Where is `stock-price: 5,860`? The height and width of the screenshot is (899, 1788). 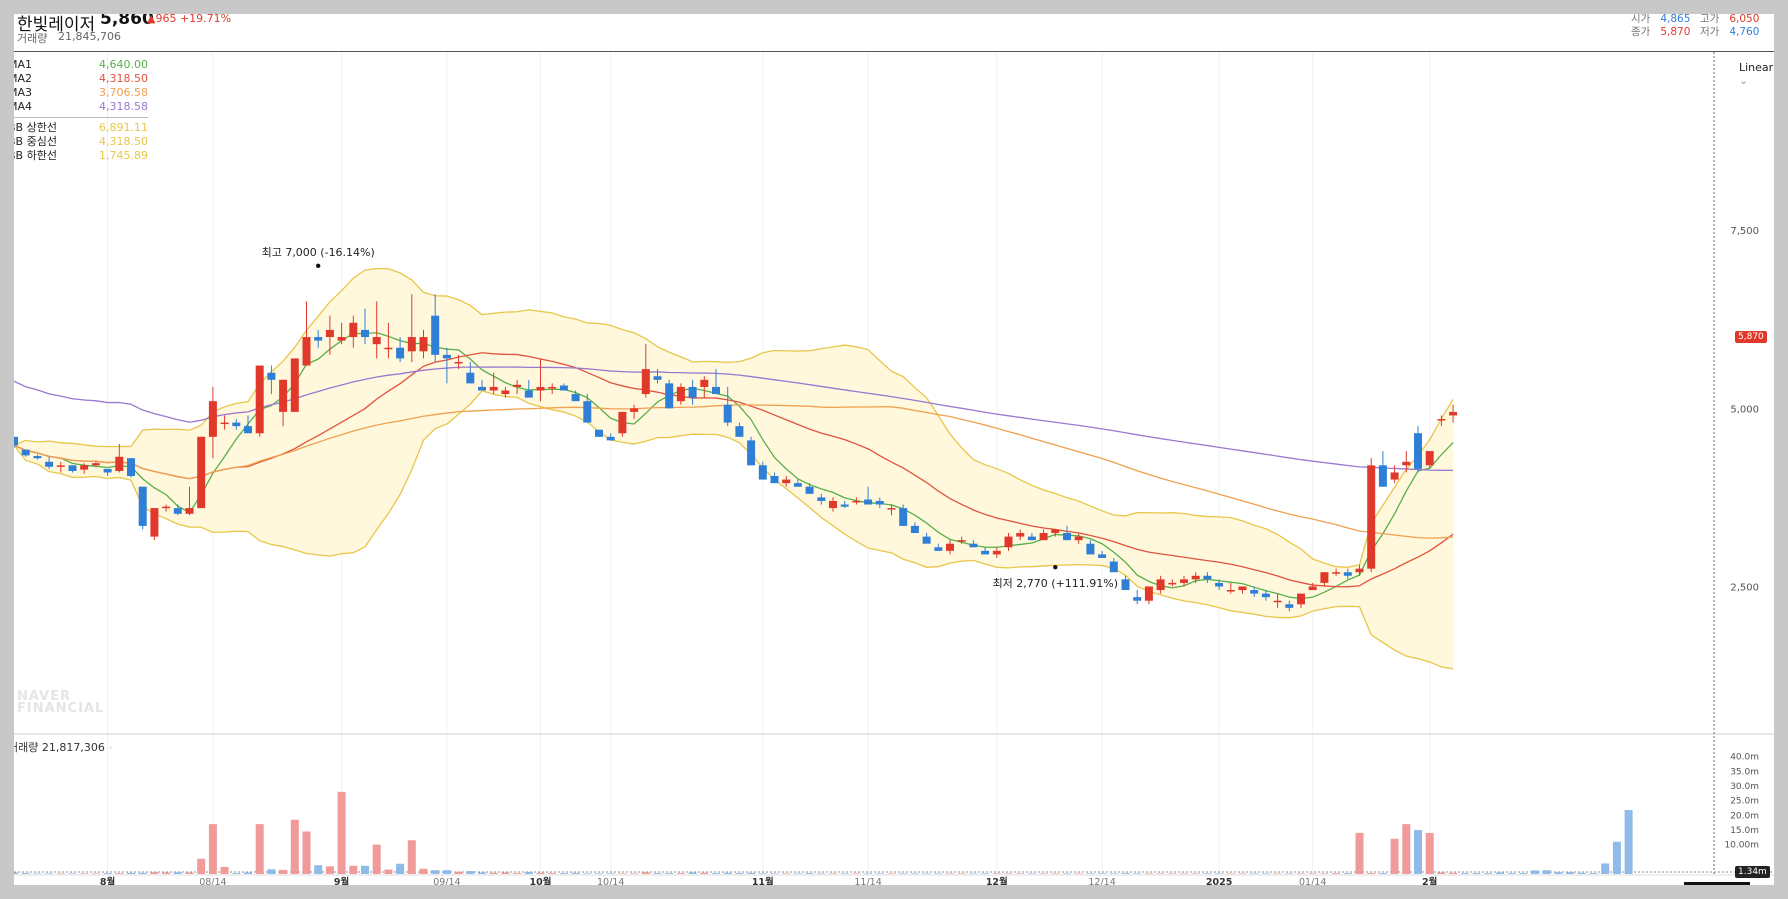
stock-price: 5,860 is located at coordinates (127, 21).